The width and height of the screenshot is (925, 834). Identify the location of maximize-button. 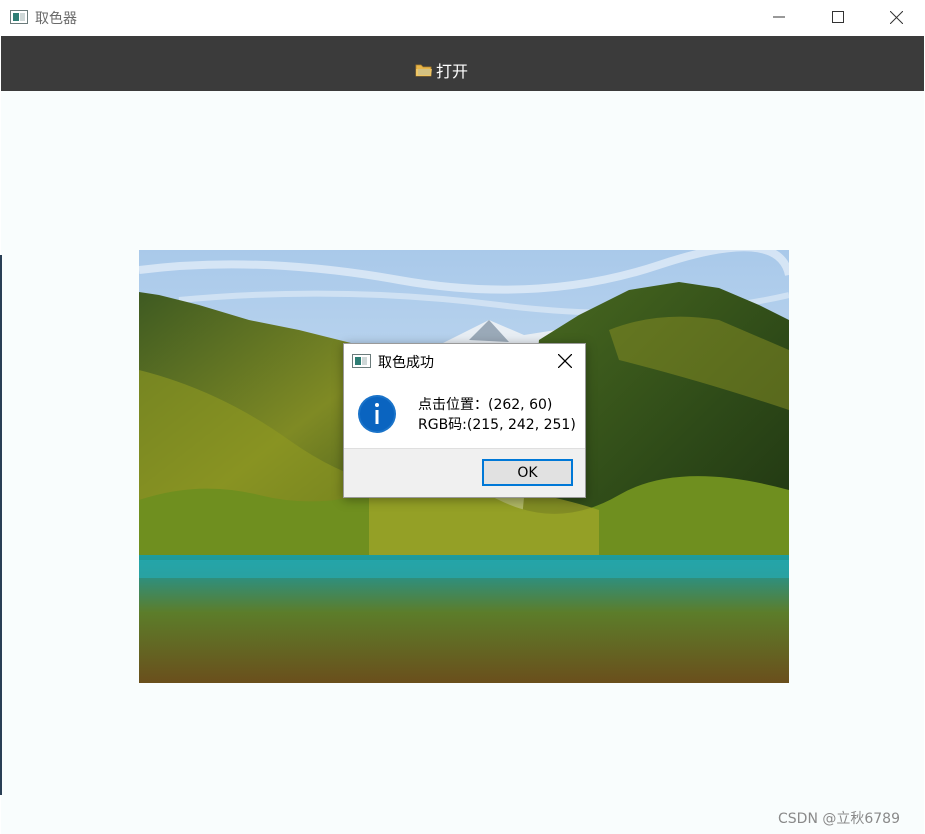
(838, 17).